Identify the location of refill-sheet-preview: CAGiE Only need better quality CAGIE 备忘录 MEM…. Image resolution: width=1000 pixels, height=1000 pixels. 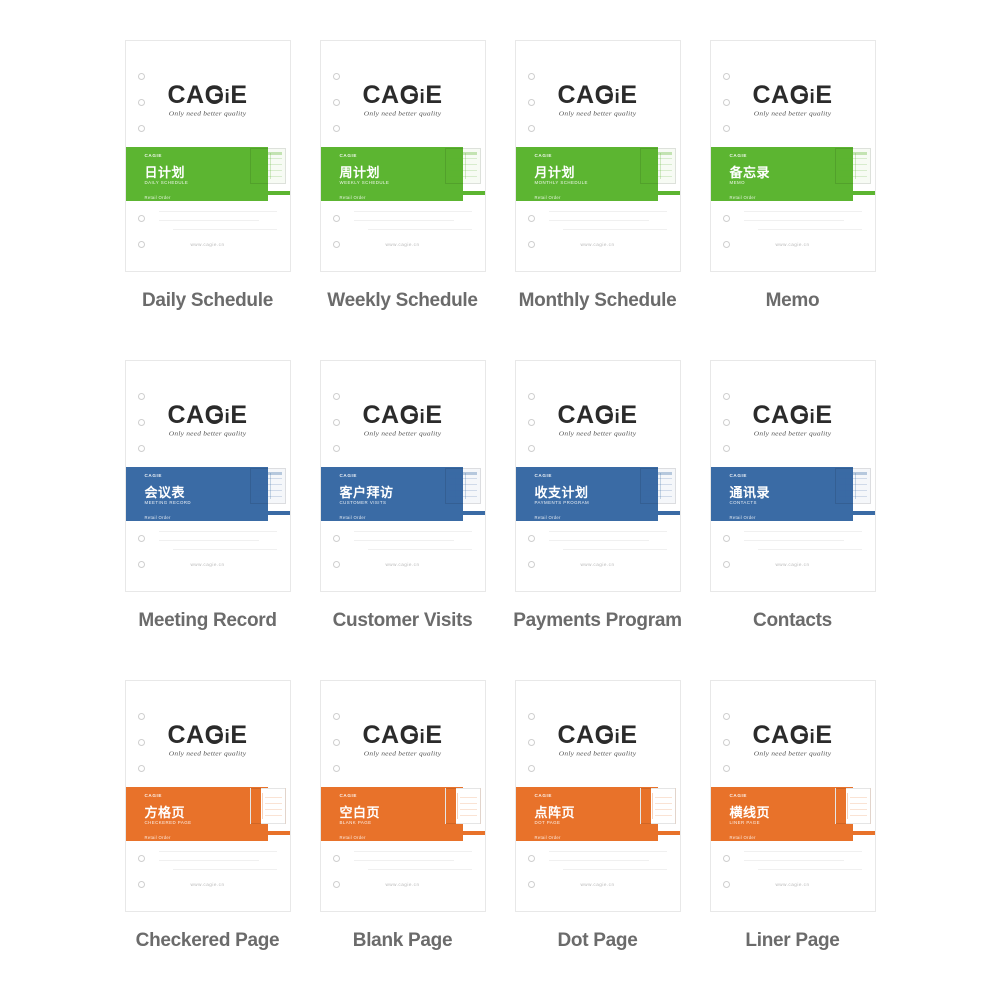
(792, 156).